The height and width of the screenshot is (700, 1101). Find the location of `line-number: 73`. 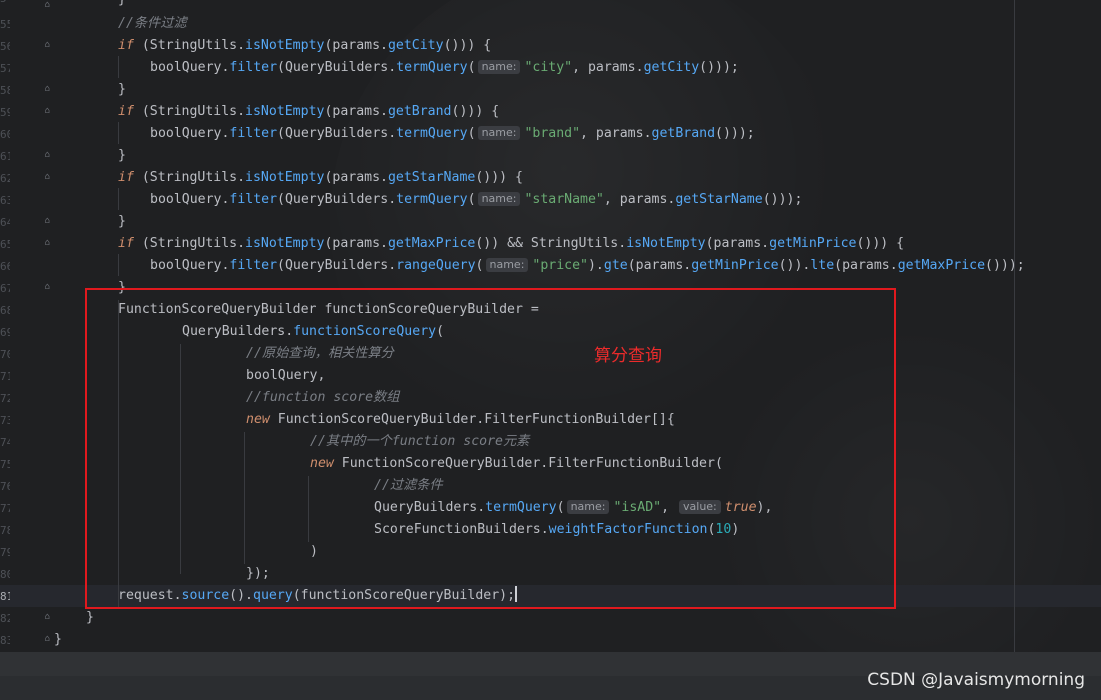

line-number: 73 is located at coordinates (5, 420).